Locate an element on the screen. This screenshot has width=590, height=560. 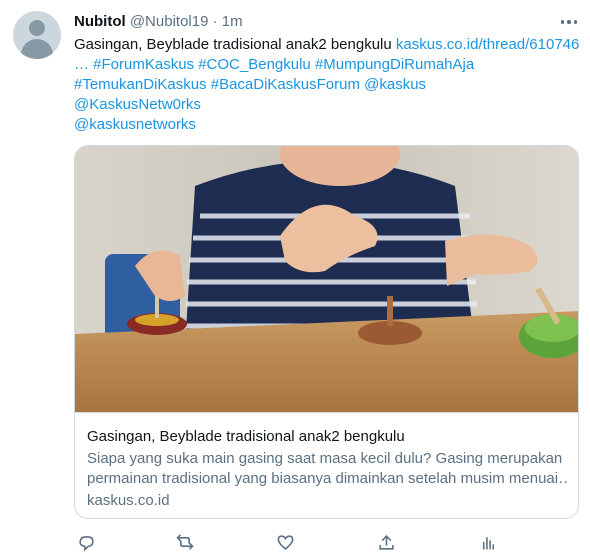
avatar-head-shape is located at coordinates (37, 28).